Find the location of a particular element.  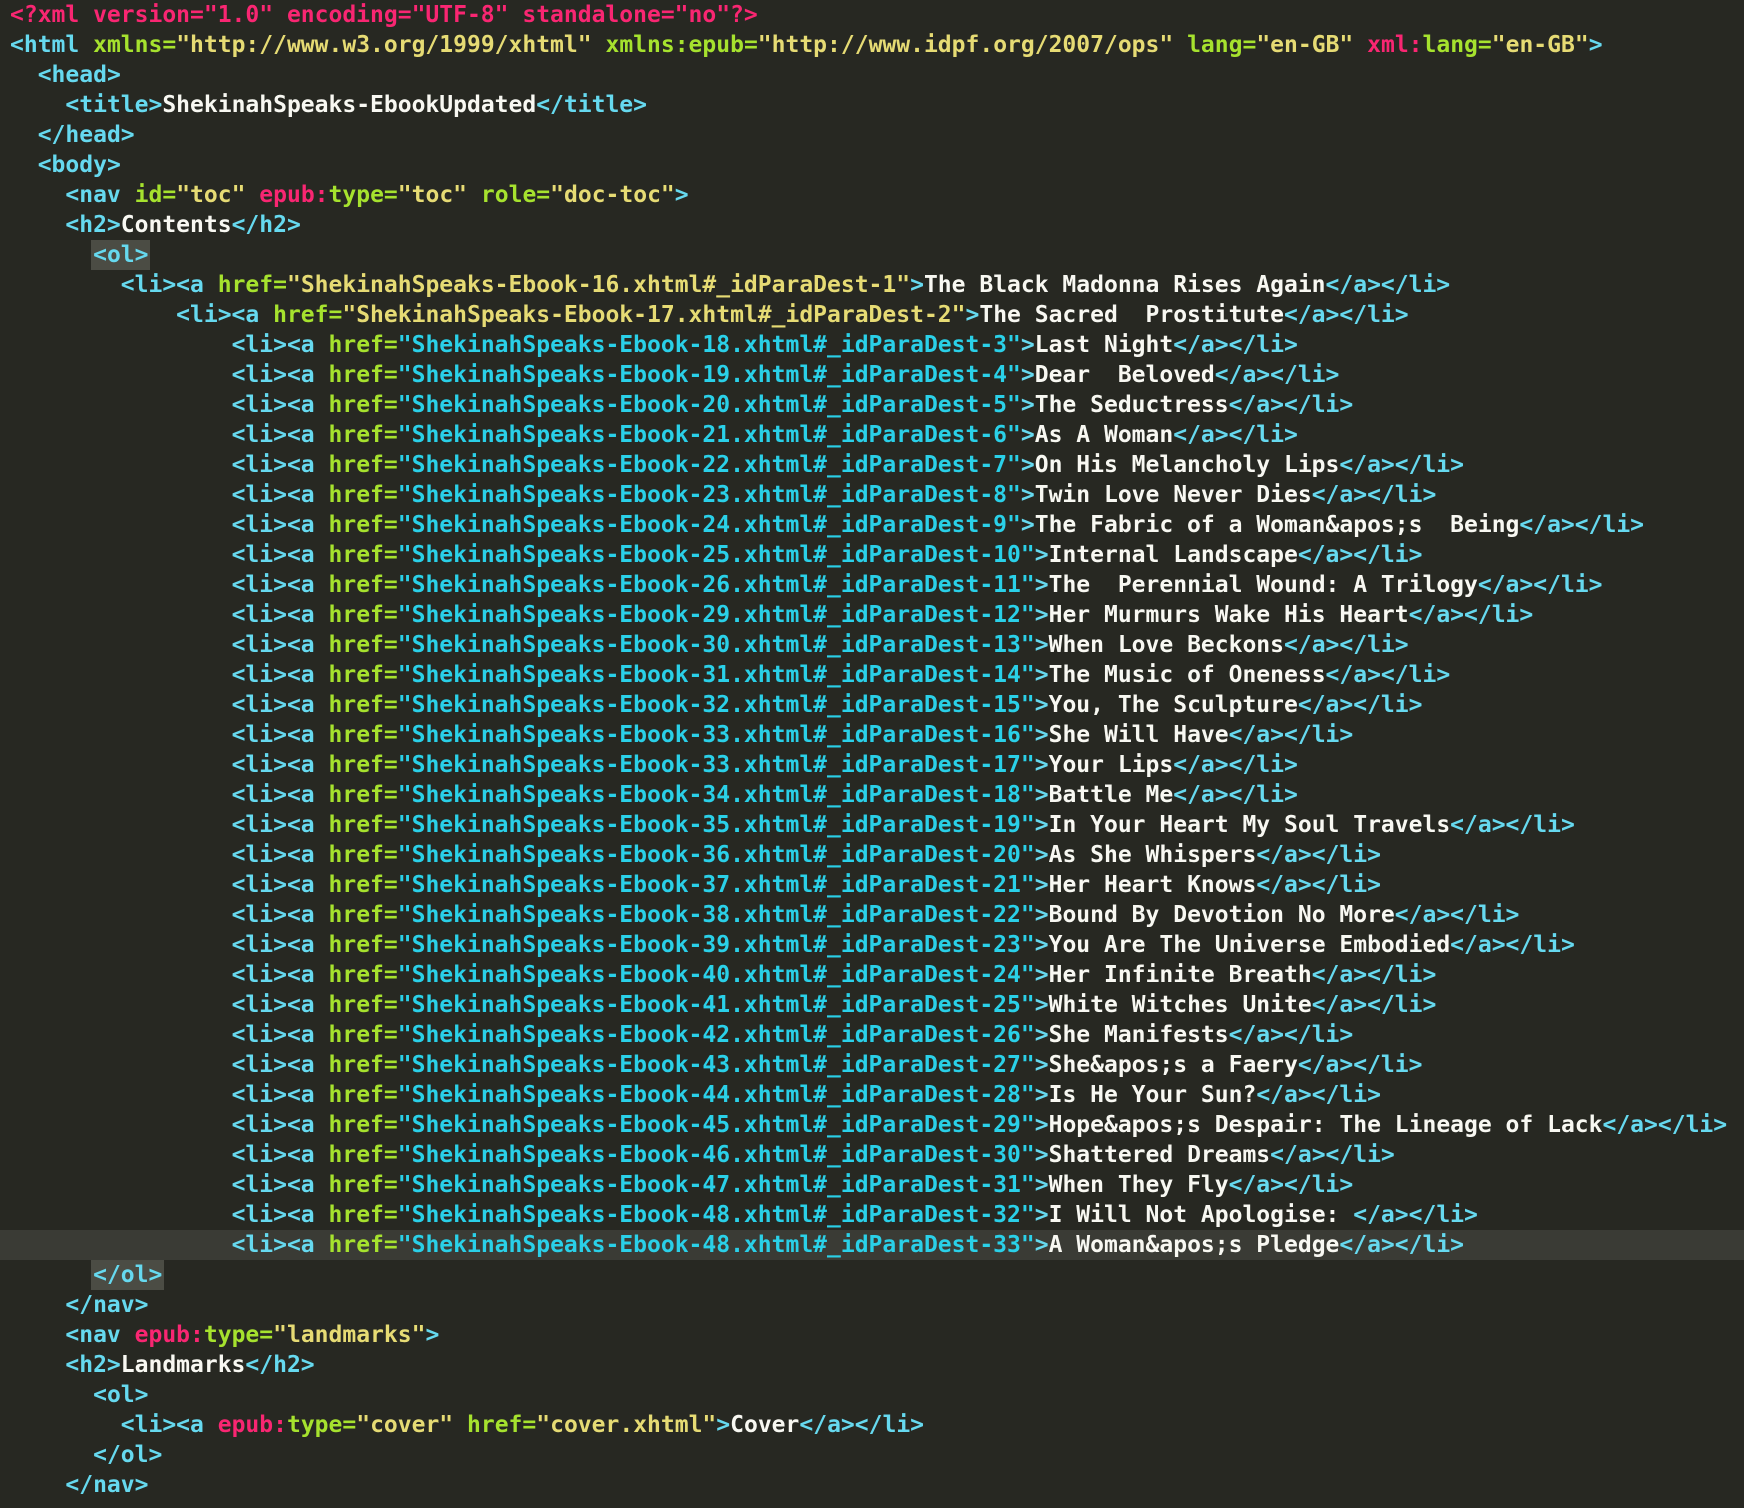

code-token-text: I Will Not Apologise: is located at coordinates (1201, 1215).